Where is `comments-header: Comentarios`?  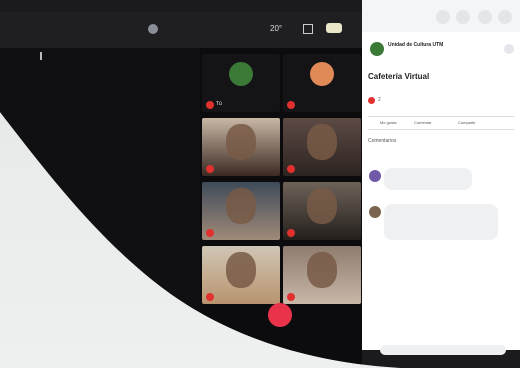
comments-header: Comentarios is located at coordinates (382, 141).